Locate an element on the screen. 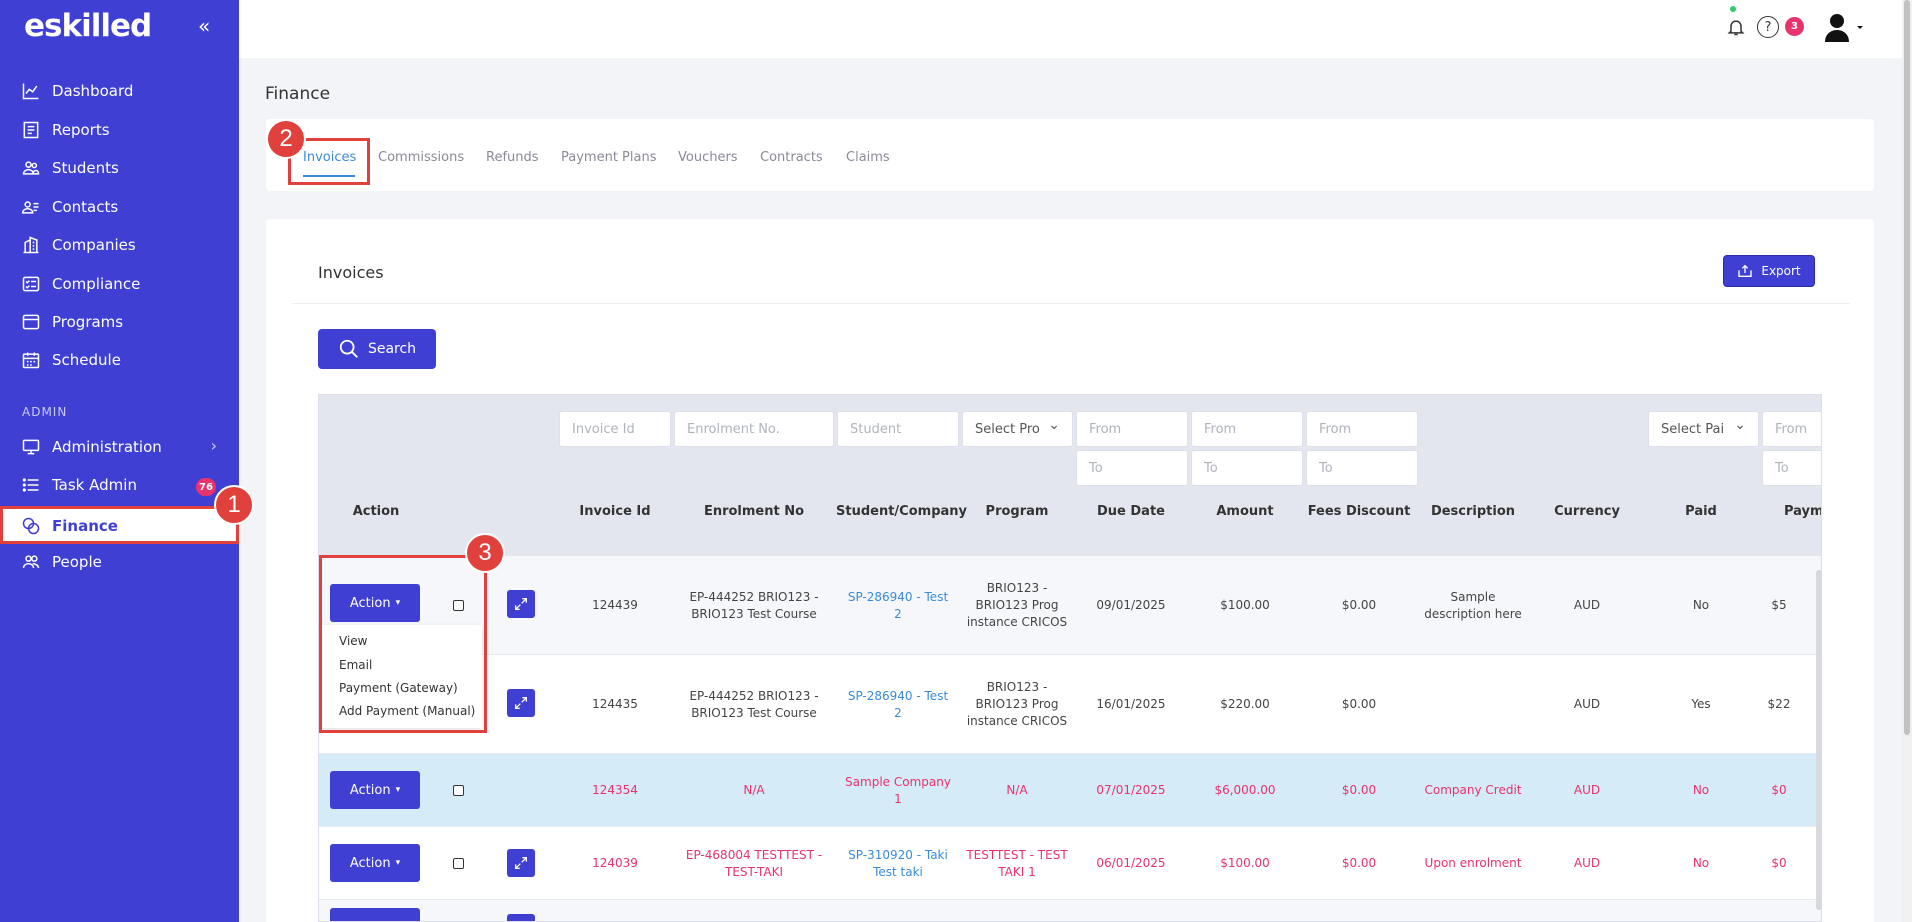 The width and height of the screenshot is (1912, 922). sidebar-item-finance-active: Finance is located at coordinates (119, 525).